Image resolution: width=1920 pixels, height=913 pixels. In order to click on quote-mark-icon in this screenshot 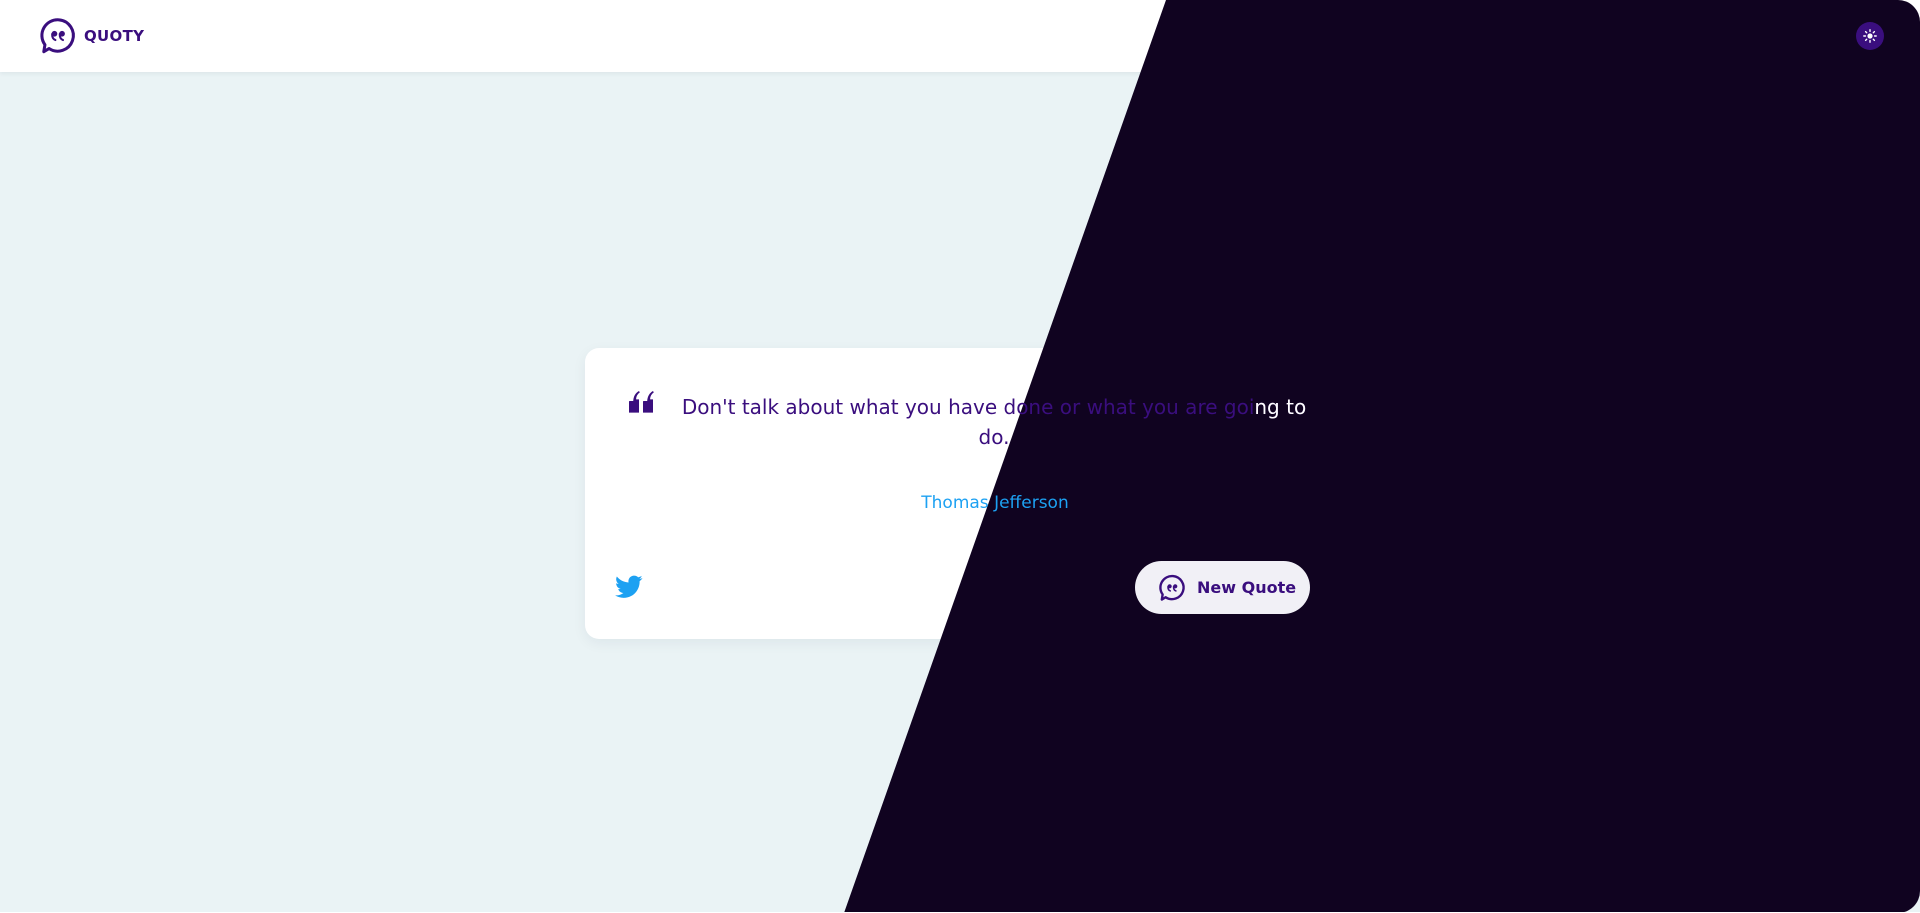, I will do `click(641, 402)`.